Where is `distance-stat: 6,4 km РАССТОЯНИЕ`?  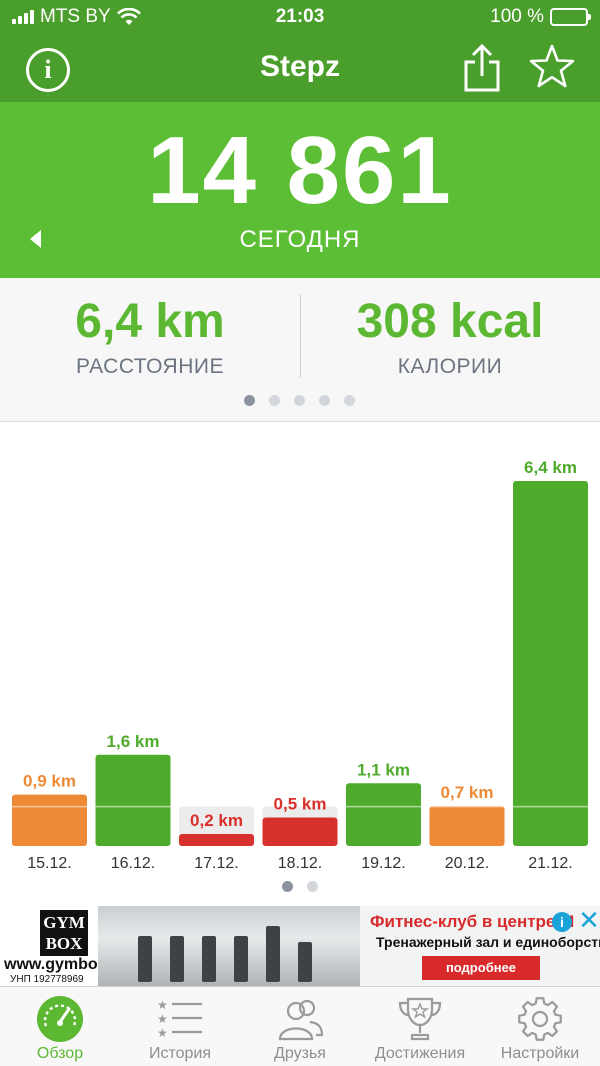
distance-stat: 6,4 km РАССТОЯНИЕ is located at coordinates (150, 336).